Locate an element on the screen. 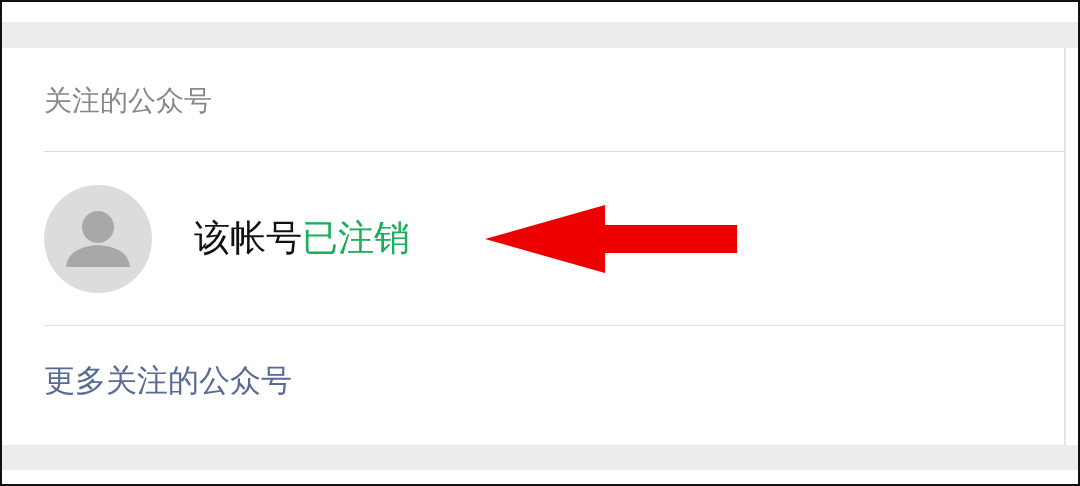 The image size is (1080, 486). more-accounts-link: 更多关注的公众号 is located at coordinates (168, 381).